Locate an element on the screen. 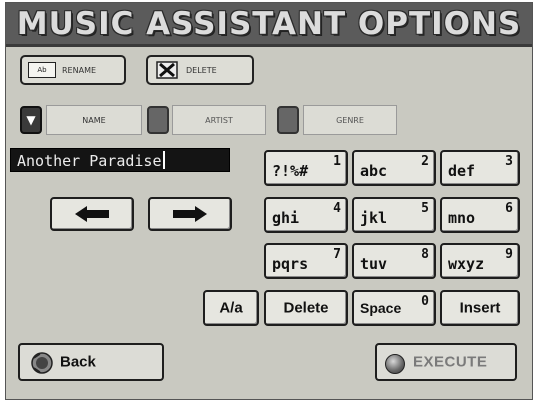  key-1: ?!%# 1 is located at coordinates (306, 168).